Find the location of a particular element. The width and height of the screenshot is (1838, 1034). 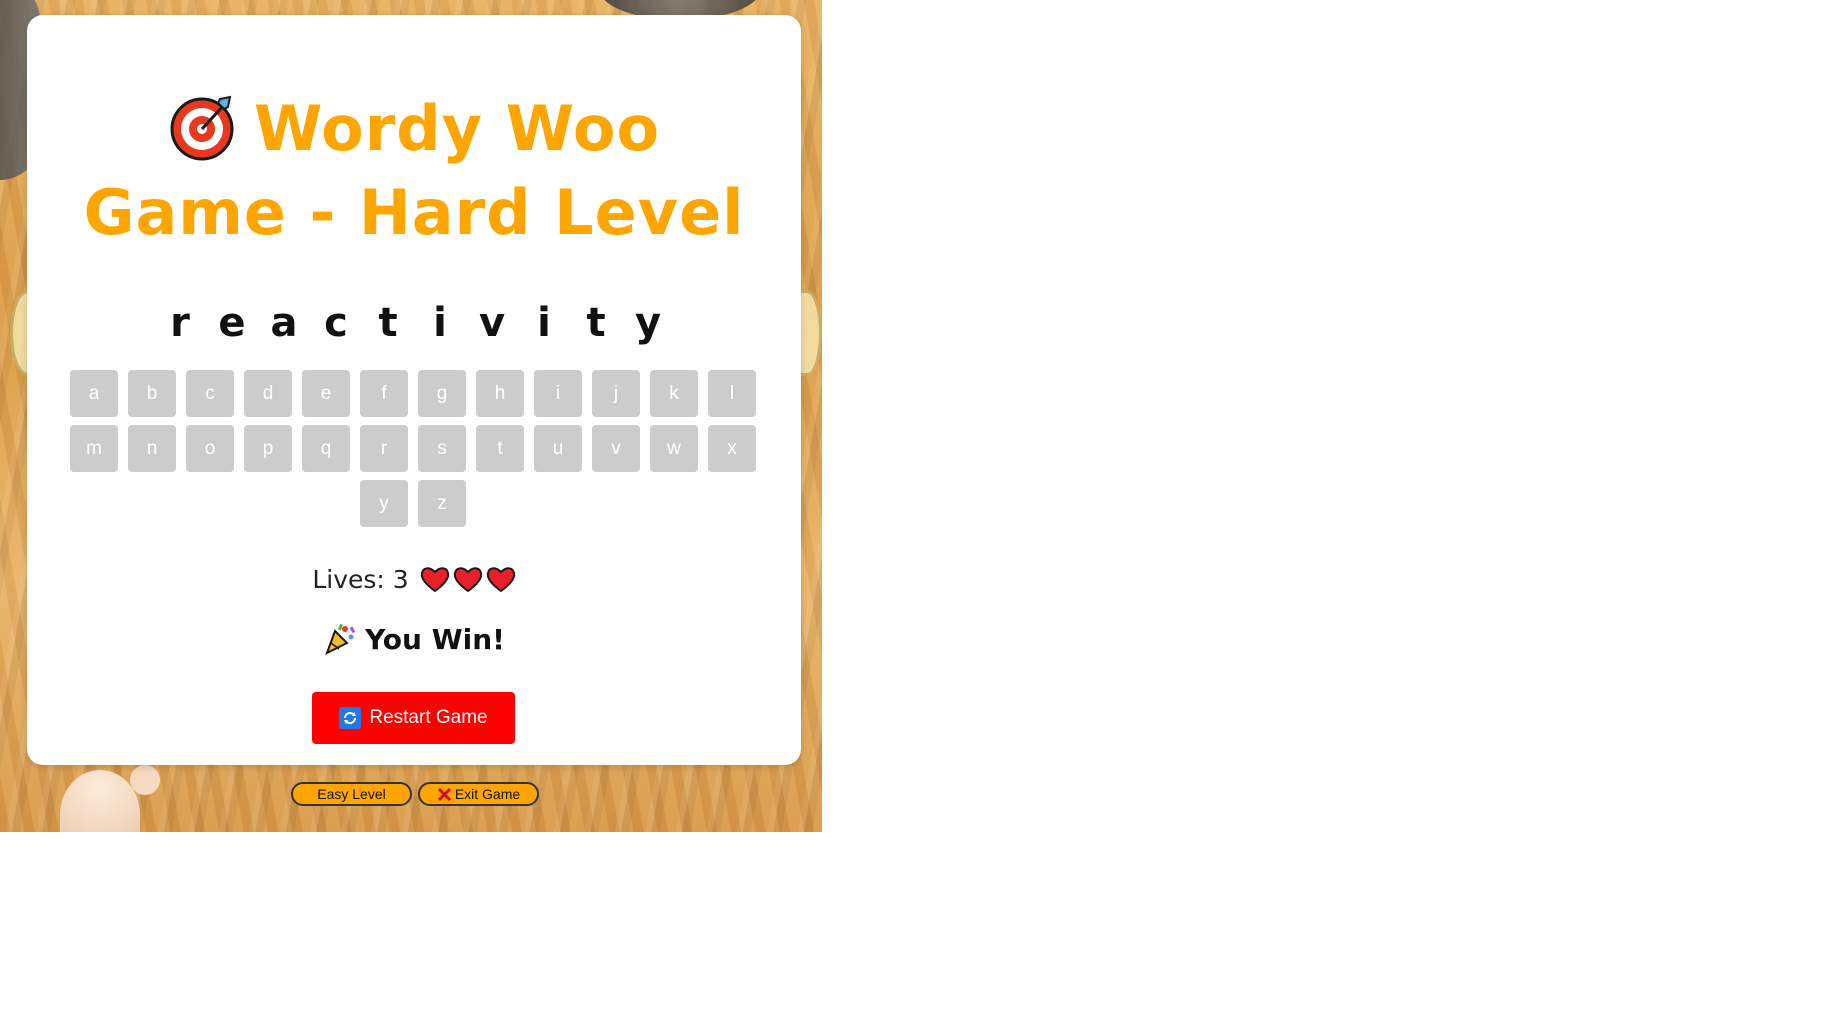

word-display: reactivity is located at coordinates (414, 323).